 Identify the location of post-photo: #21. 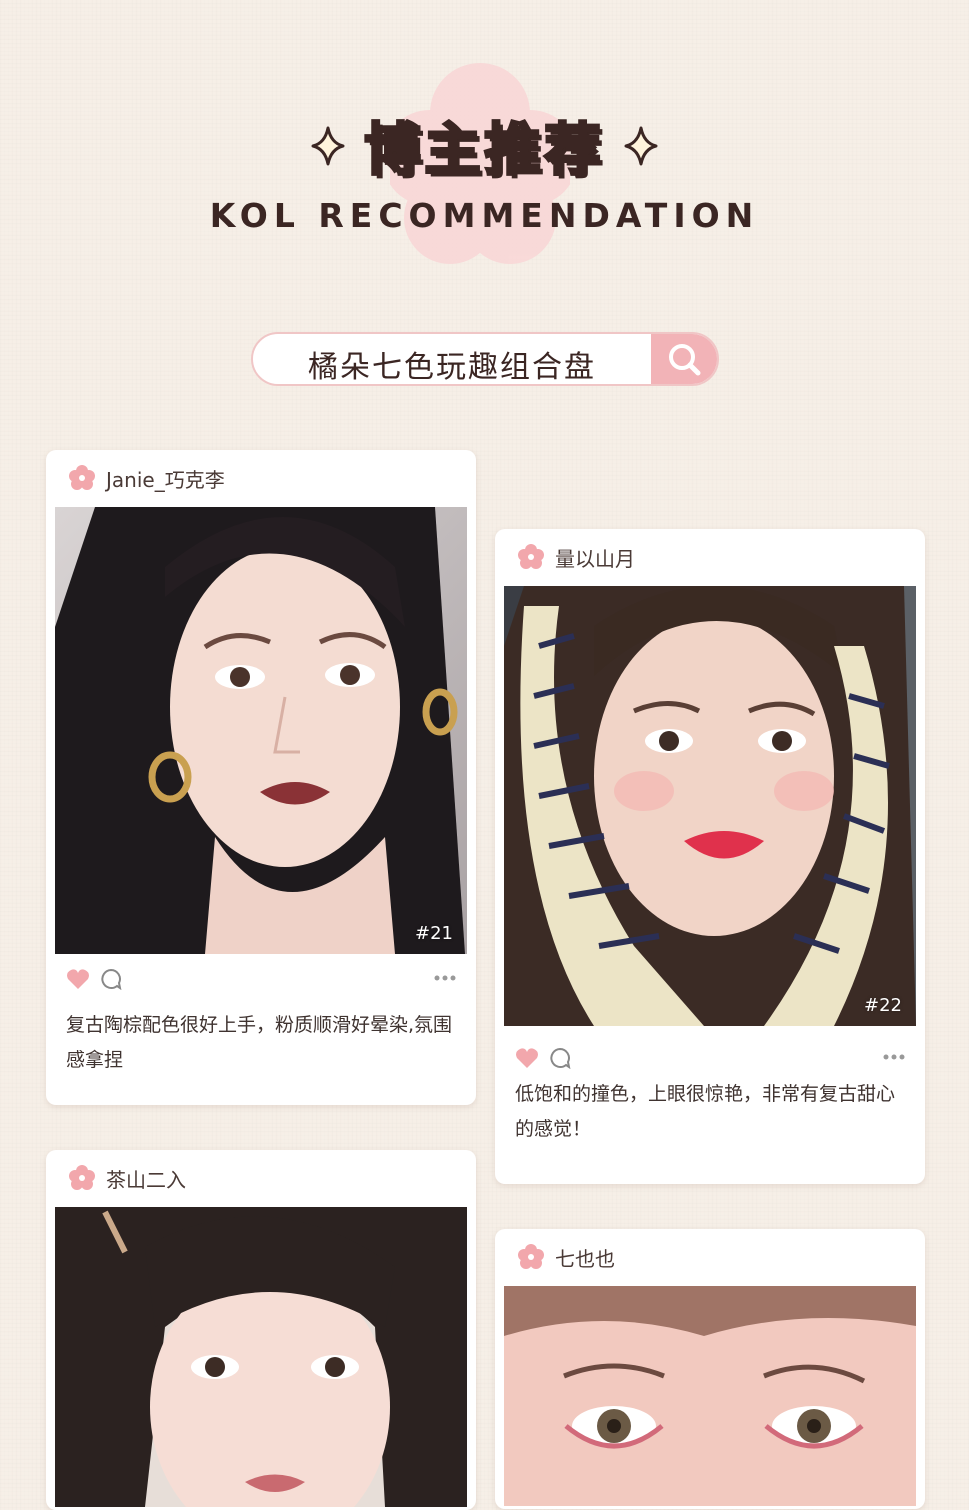
(261, 730).